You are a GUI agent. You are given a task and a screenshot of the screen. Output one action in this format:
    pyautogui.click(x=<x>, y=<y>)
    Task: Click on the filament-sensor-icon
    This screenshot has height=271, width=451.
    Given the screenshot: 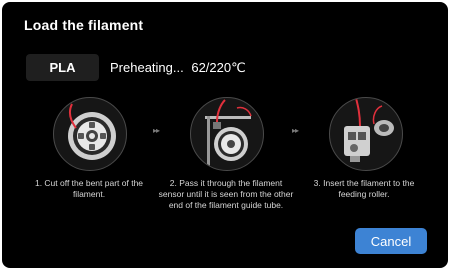 What is the action you would take?
    pyautogui.click(x=227, y=134)
    